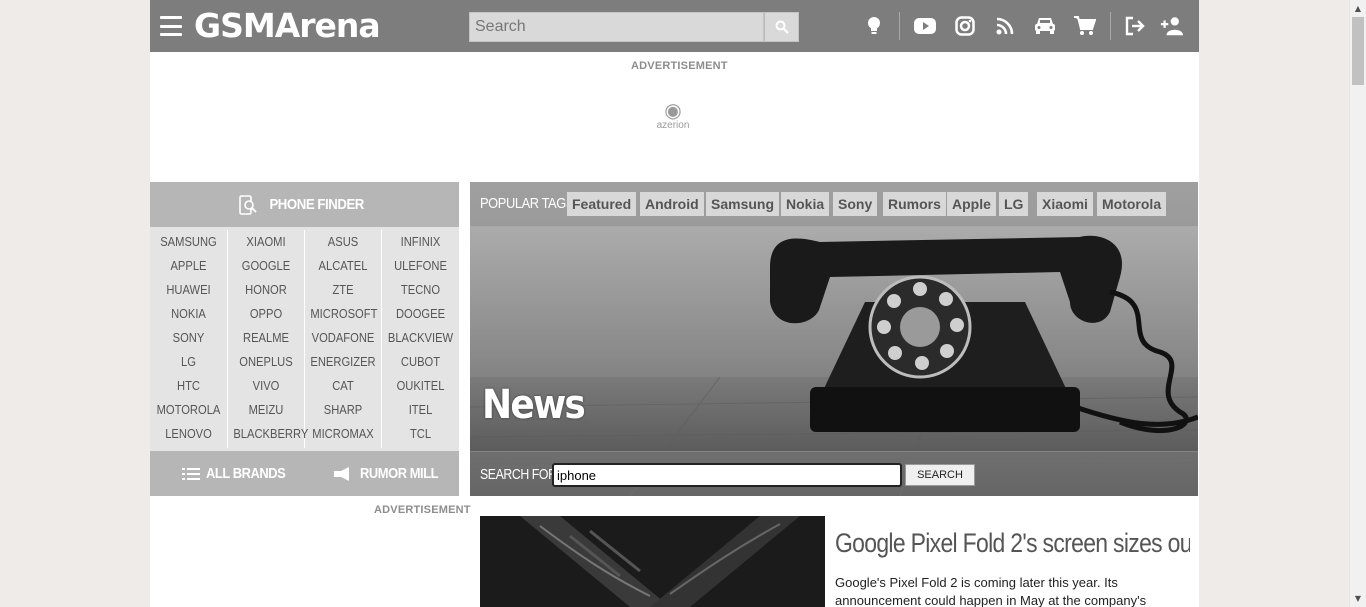  I want to click on search-button, so click(781, 27).